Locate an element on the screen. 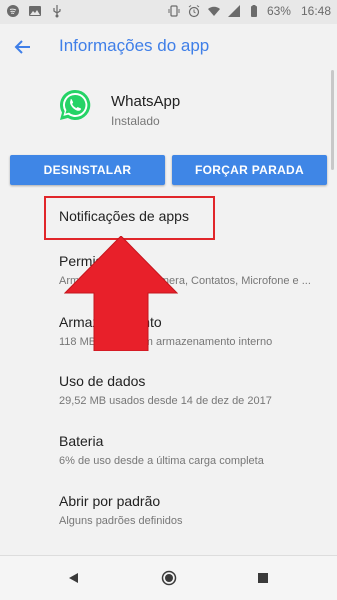 This screenshot has width=337, height=600. recents-icon is located at coordinates (263, 578).